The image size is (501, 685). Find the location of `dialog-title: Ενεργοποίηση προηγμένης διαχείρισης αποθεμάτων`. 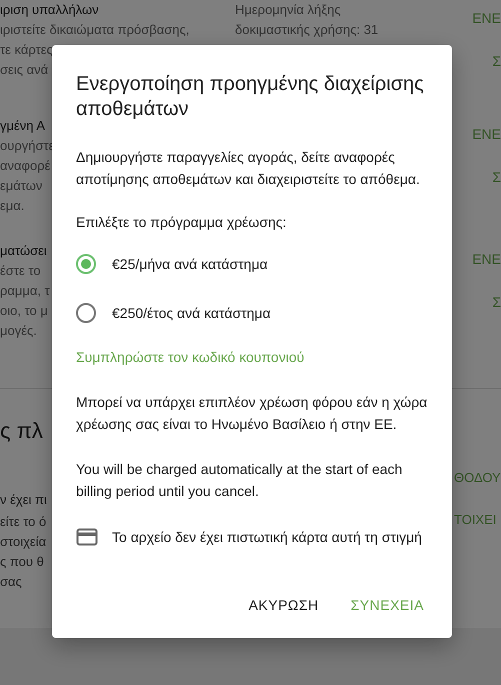

dialog-title: Ενεργοποίηση προηγμένης διαχείρισης αποθεμάτων is located at coordinates (250, 97).